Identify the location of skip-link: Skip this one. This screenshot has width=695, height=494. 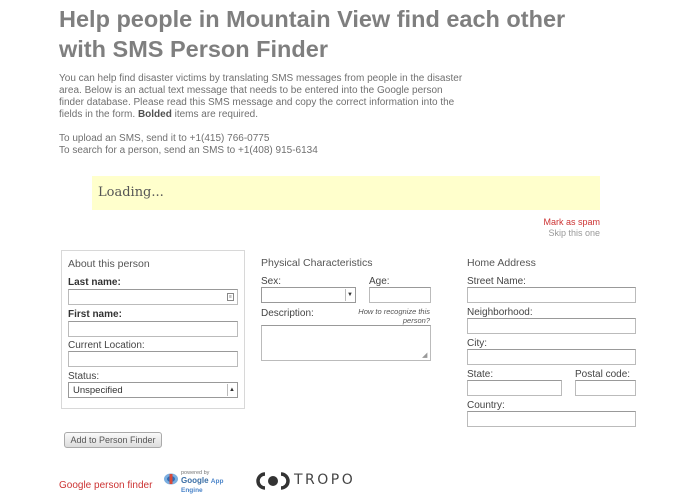
(574, 233).